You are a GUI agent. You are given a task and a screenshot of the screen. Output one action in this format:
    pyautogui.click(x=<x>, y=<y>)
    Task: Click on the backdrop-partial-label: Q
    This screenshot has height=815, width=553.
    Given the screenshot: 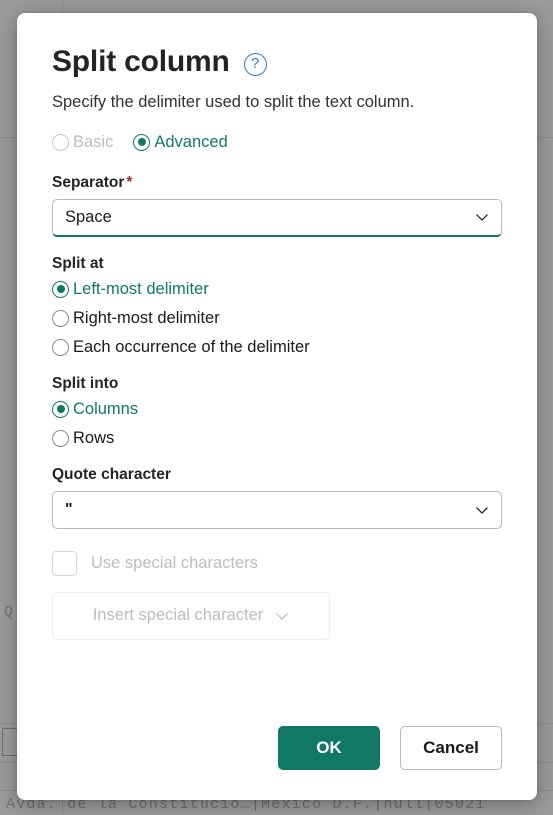 What is the action you would take?
    pyautogui.click(x=9, y=612)
    